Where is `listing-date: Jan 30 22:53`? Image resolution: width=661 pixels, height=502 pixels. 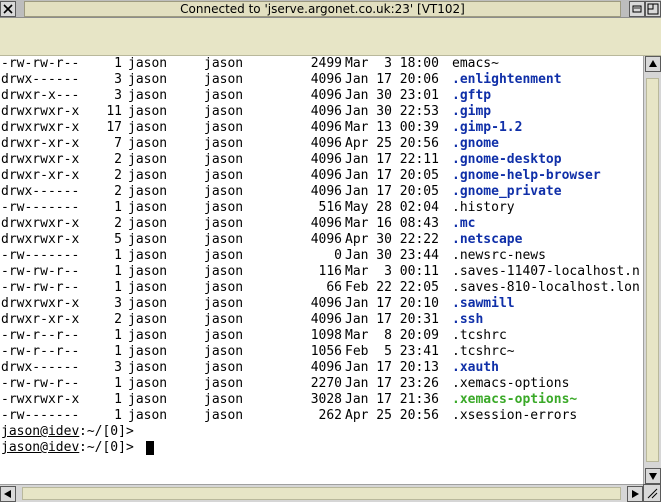 listing-date: Jan 30 22:53 is located at coordinates (392, 111).